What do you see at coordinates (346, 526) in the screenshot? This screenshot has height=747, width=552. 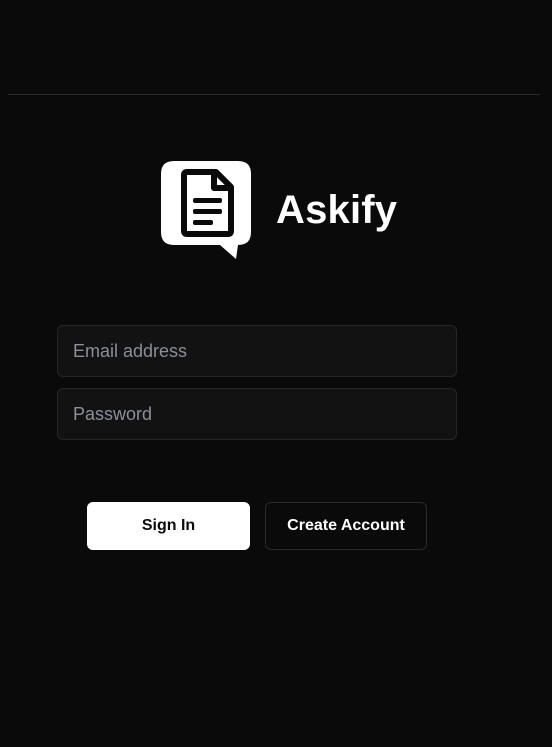 I see `create-account-button: Create Account` at bounding box center [346, 526].